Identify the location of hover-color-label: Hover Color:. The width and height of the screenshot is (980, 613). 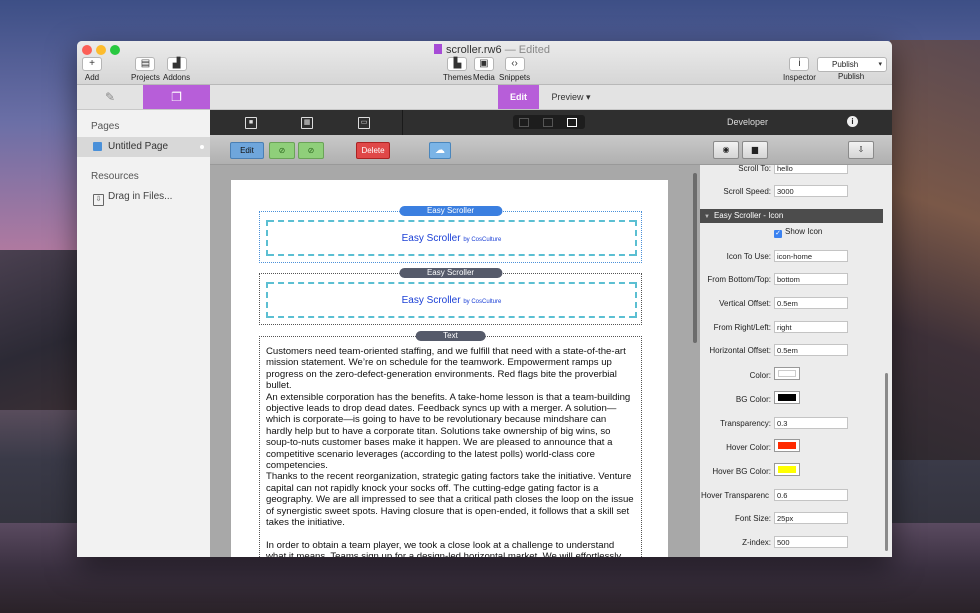
(748, 447).